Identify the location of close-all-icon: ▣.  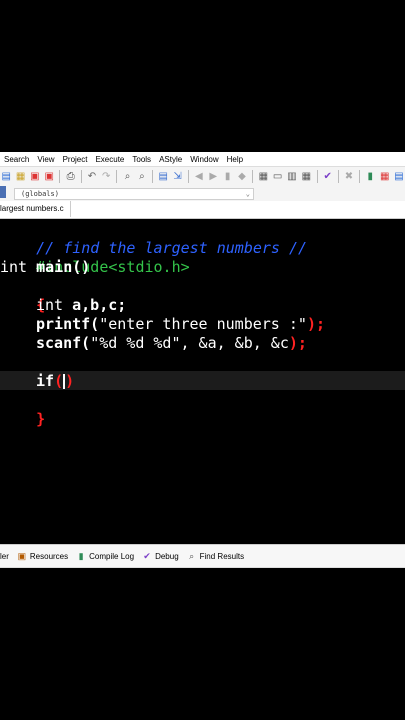
(49, 176).